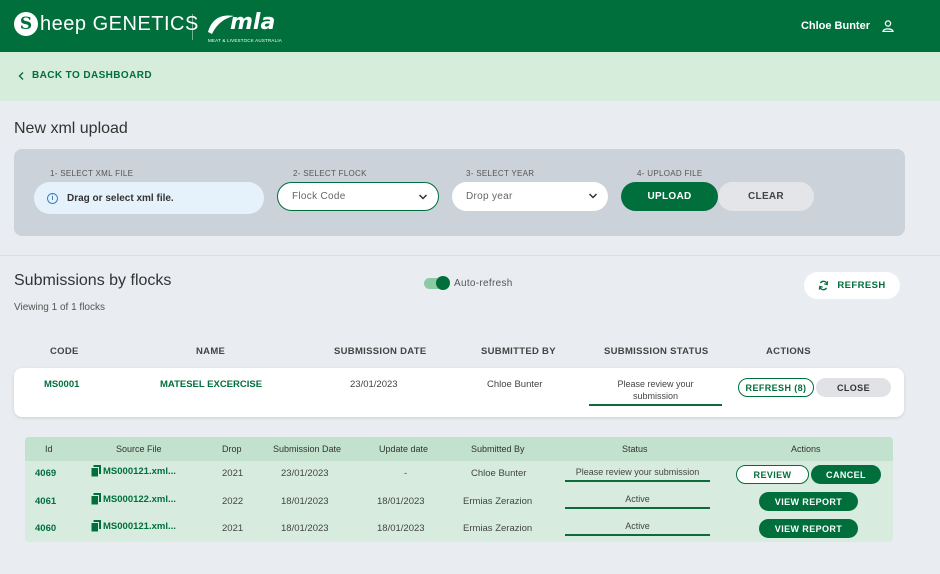 The image size is (940, 574). Describe the element at coordinates (499, 473) in the screenshot. I see `detail-row-submitted-by: Chloe Bunter` at that location.